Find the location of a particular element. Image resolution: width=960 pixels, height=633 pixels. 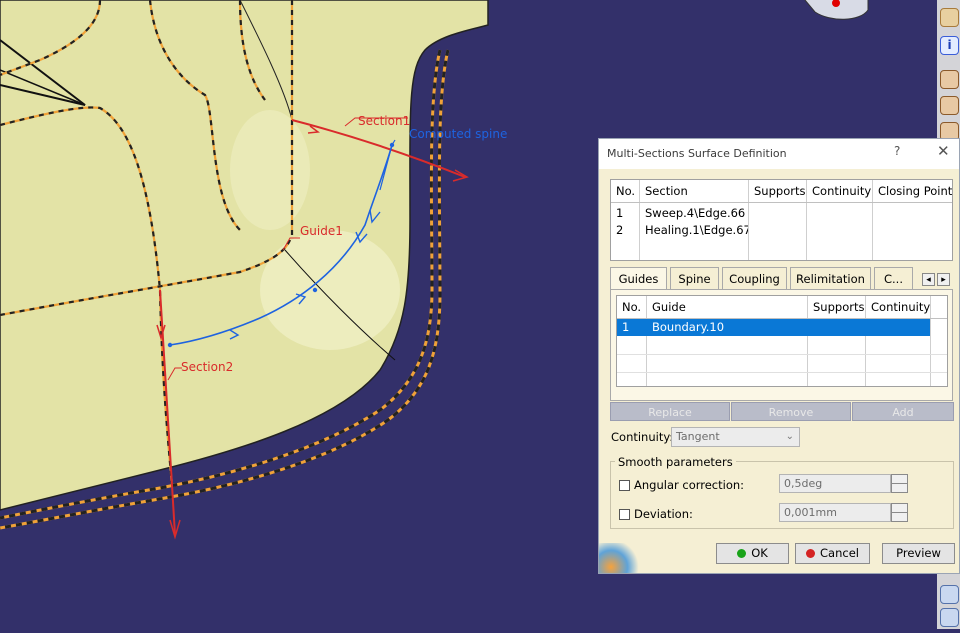

deviation-input: 0,001mm is located at coordinates (835, 512).